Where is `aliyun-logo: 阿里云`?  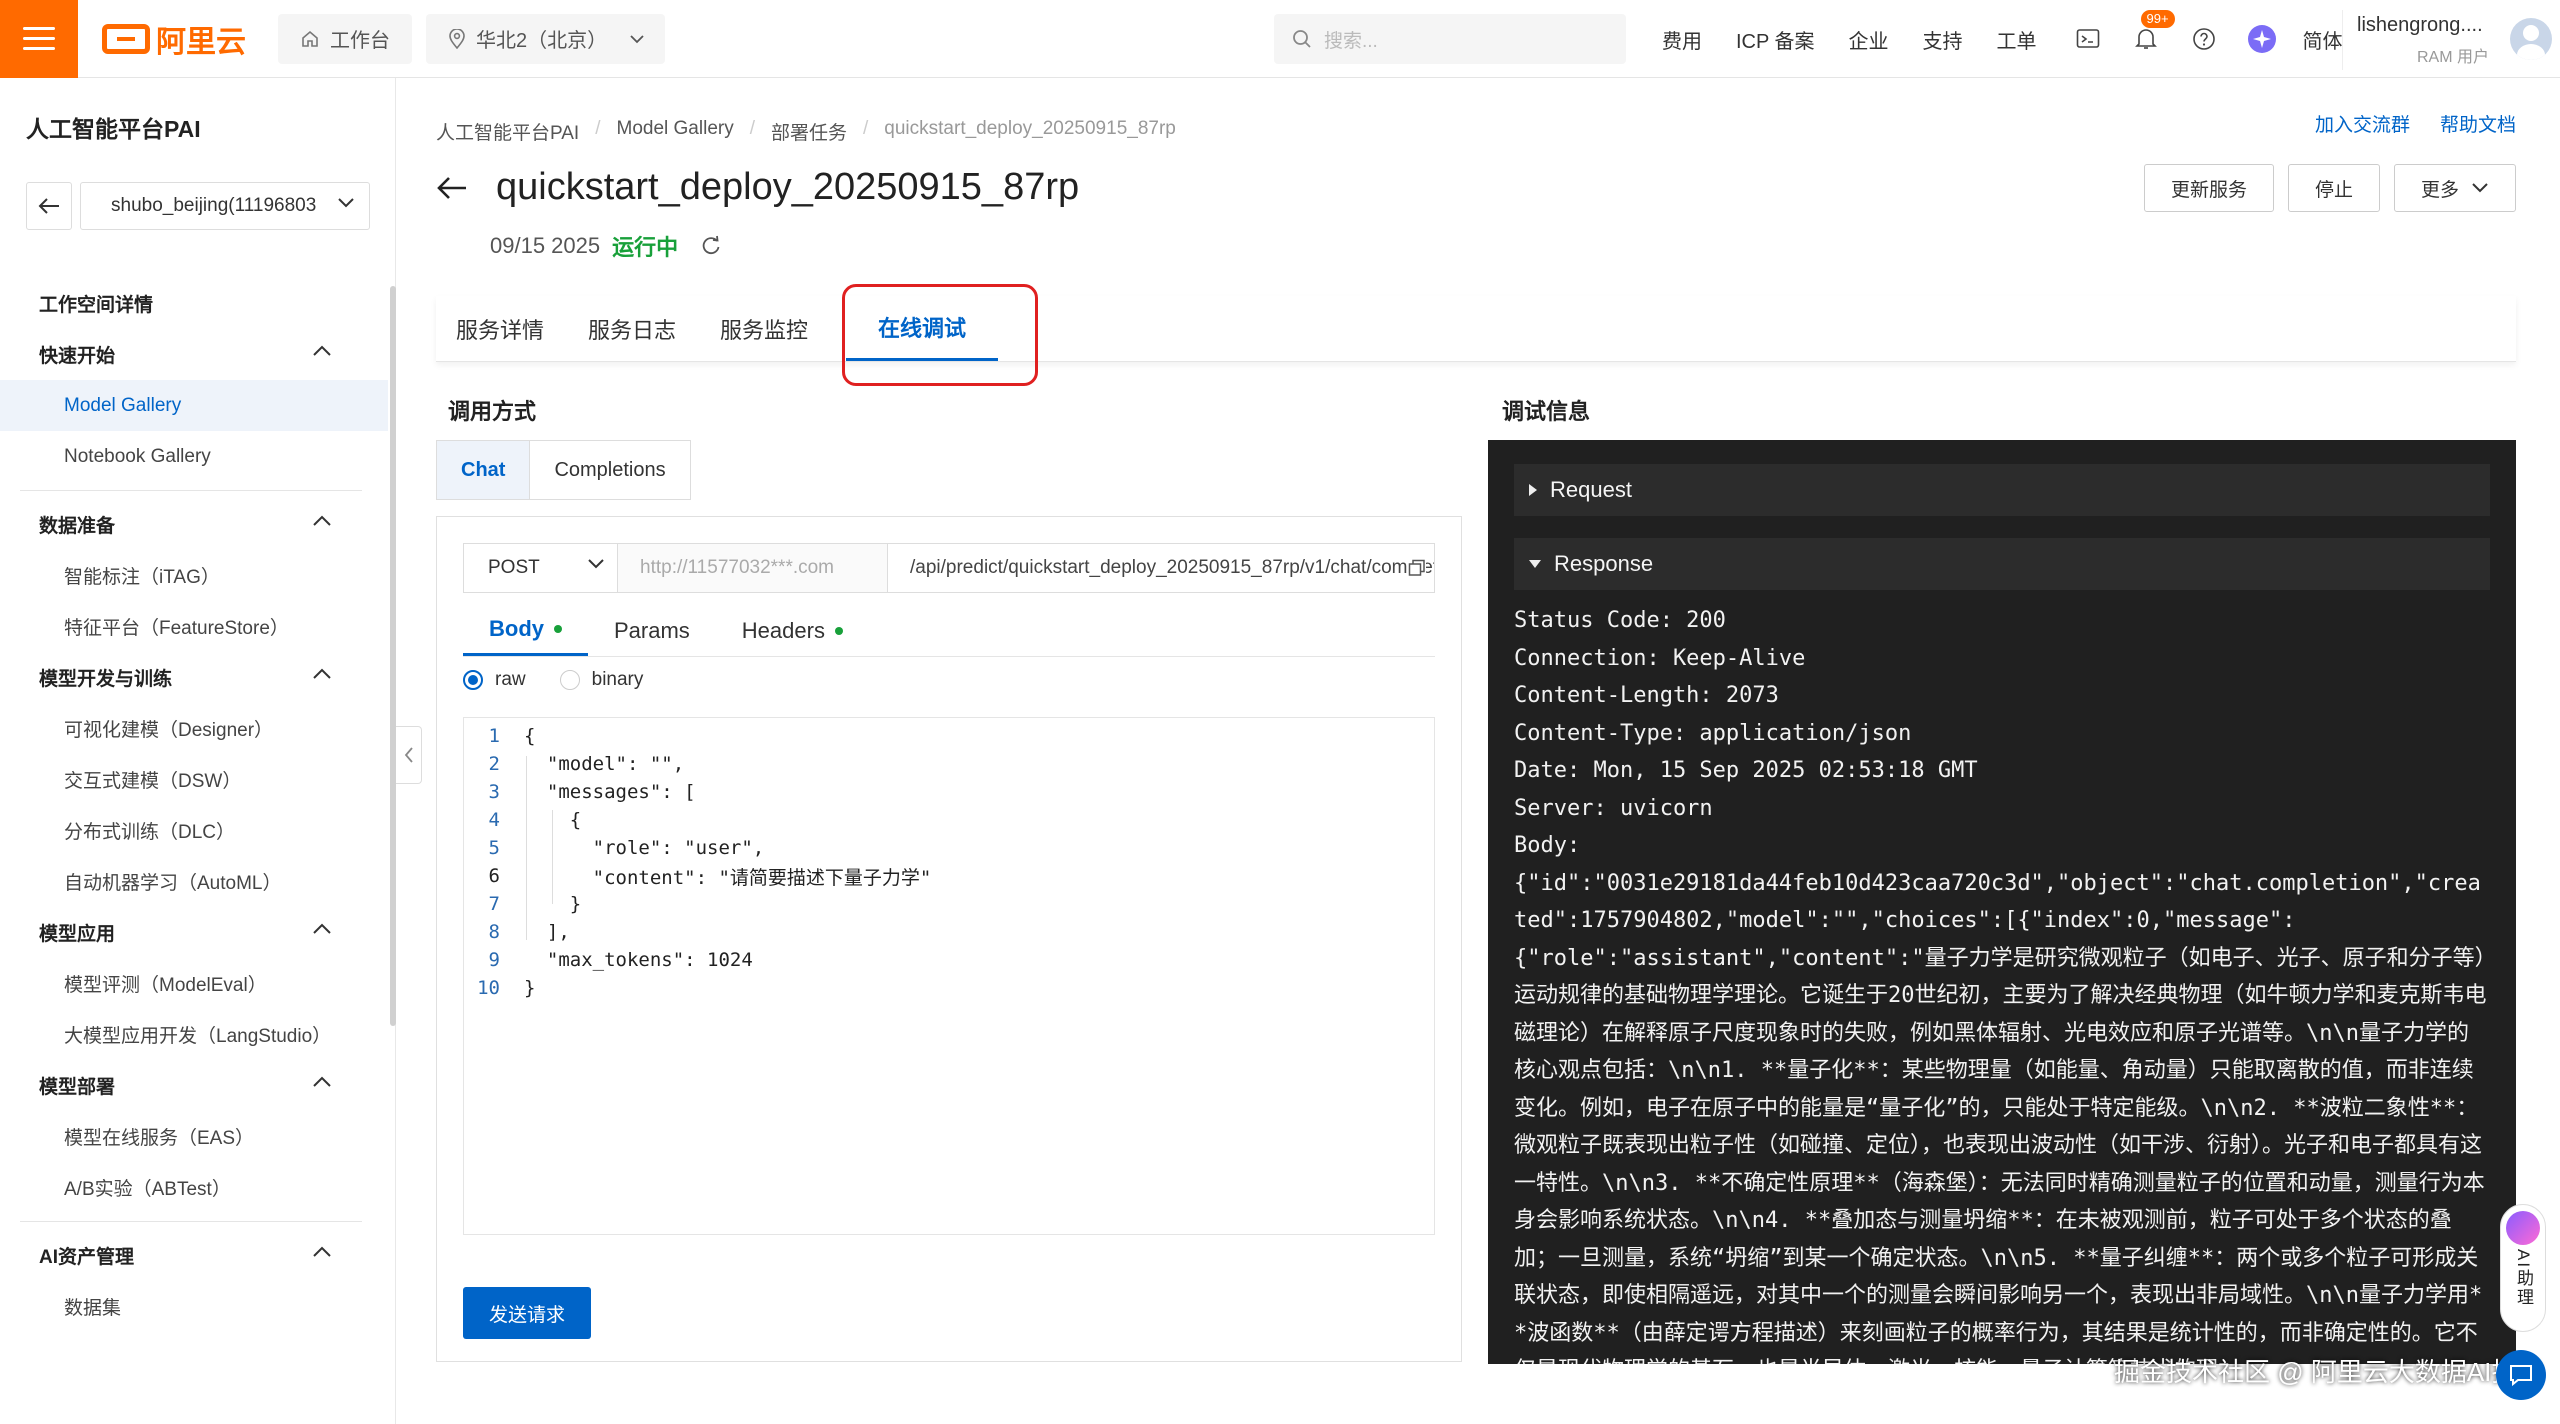
aliyun-logo: 阿里云 is located at coordinates (177, 39).